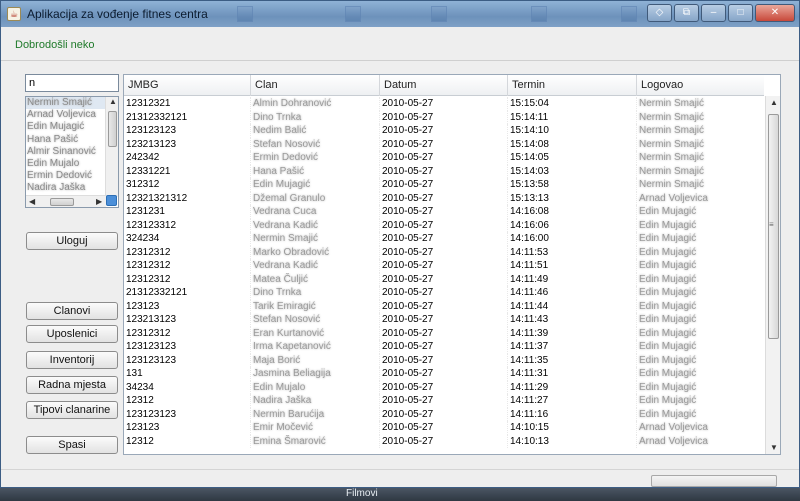  What do you see at coordinates (315, 320) in the screenshot?
I see `table-cell: Stefan Nosović` at bounding box center [315, 320].